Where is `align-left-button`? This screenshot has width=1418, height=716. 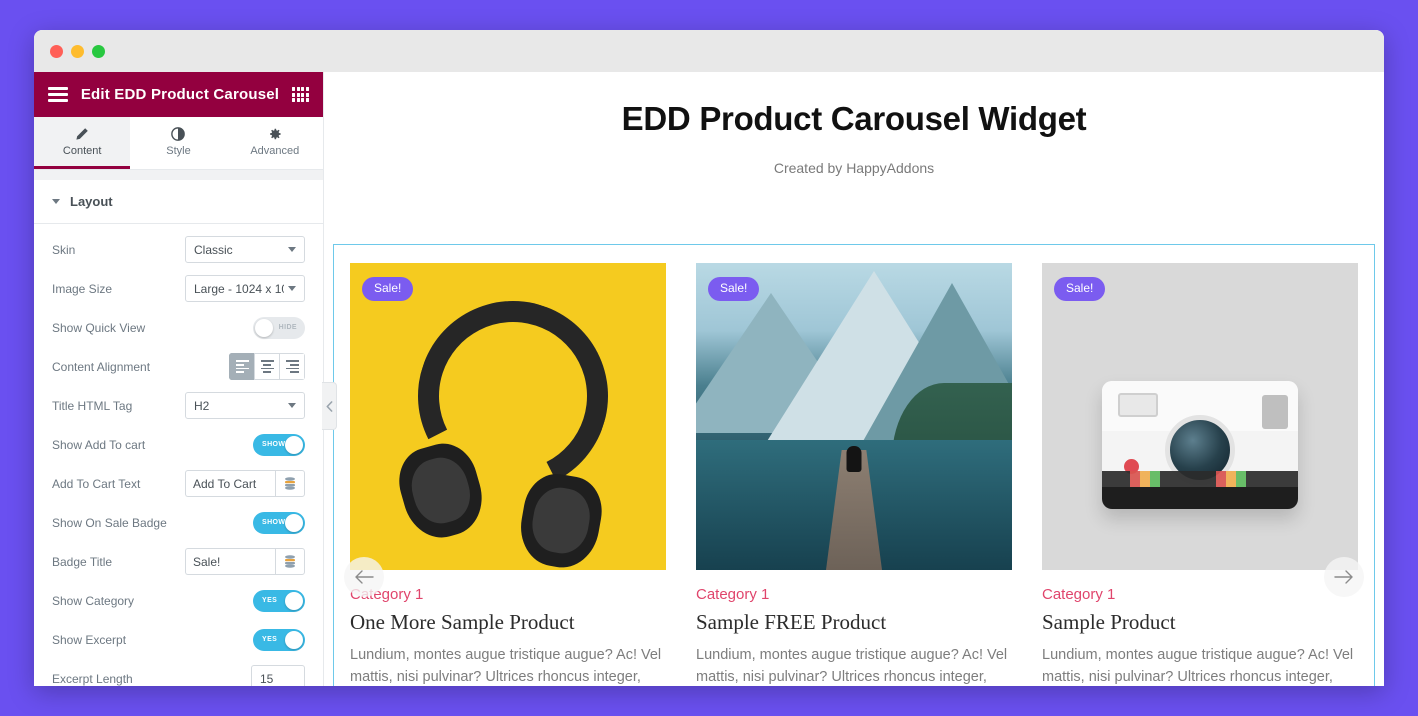
align-left-button is located at coordinates (242, 366).